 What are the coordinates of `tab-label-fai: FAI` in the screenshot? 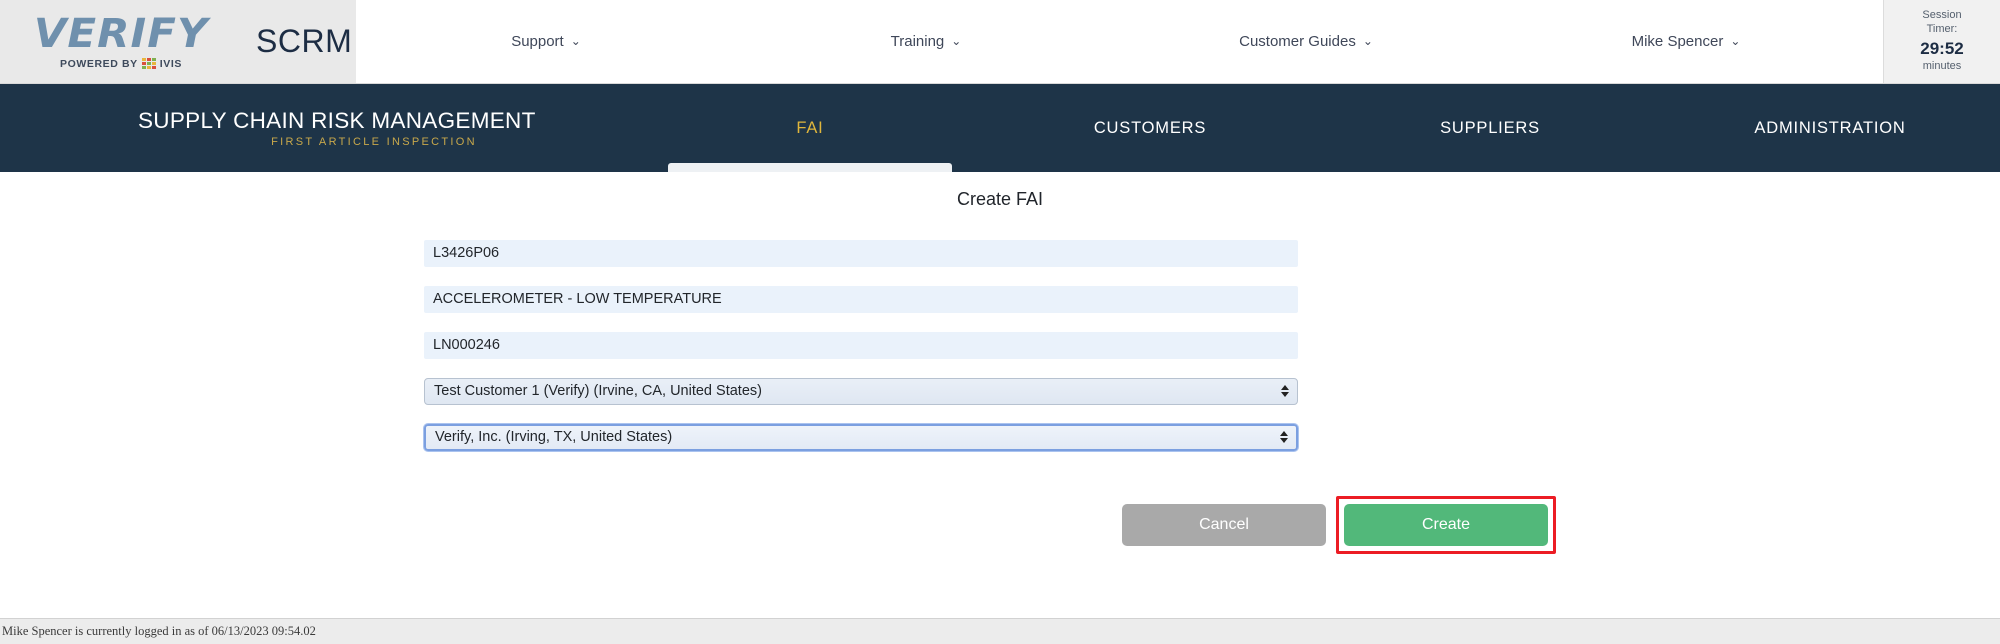 It's located at (810, 127).